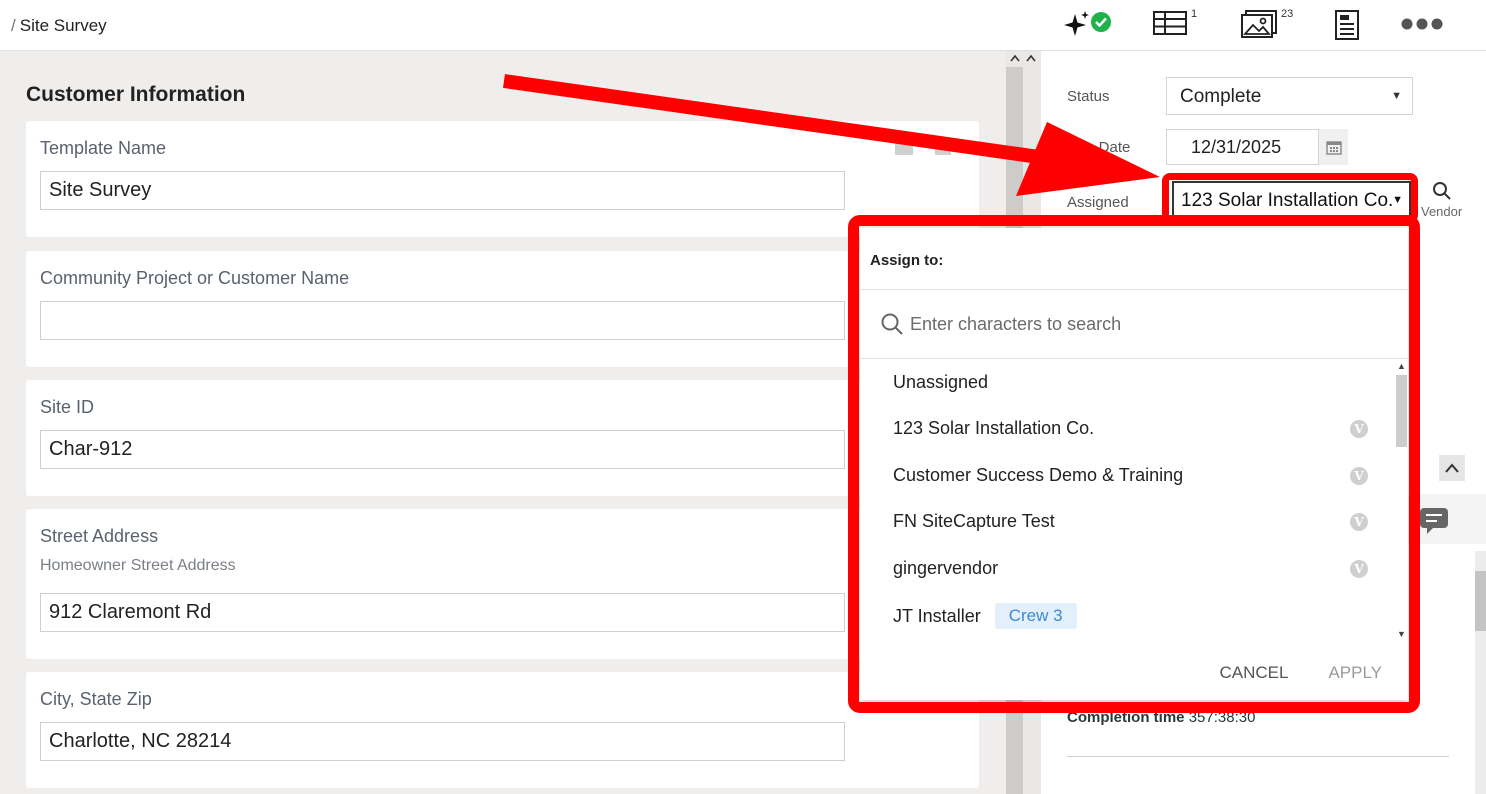 This screenshot has height=794, width=1486. What do you see at coordinates (67, 407) in the screenshot?
I see `field-label: Site ID` at bounding box center [67, 407].